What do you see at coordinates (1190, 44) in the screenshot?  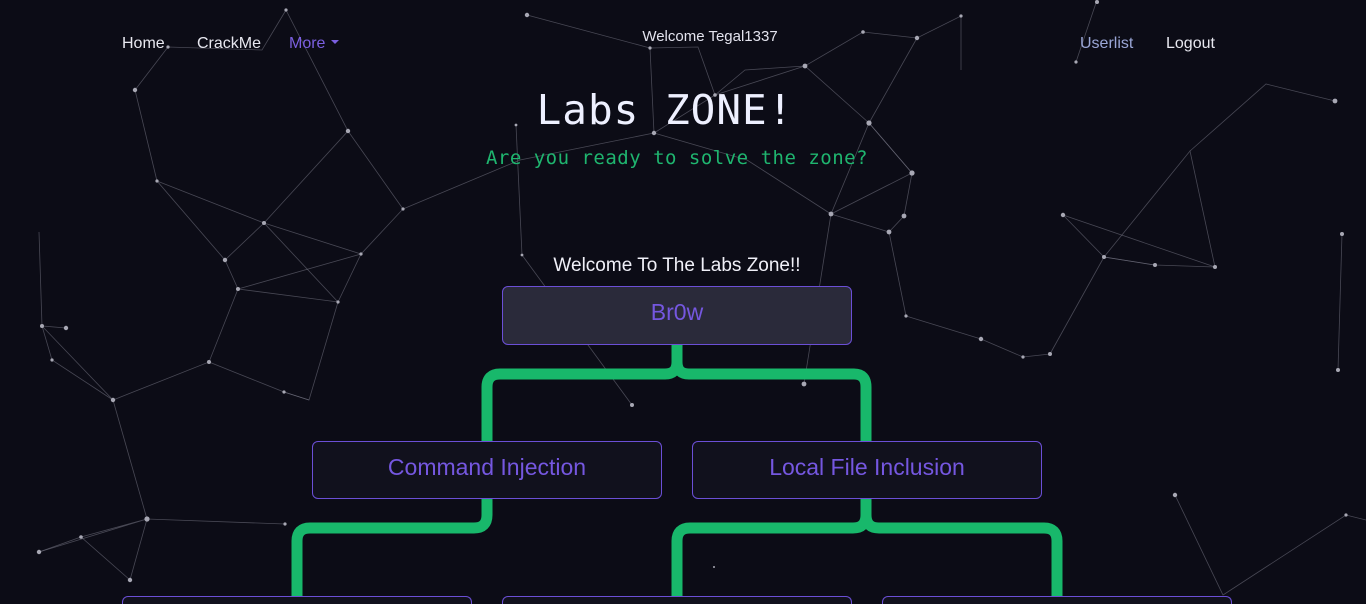 I see `nav-logout-link: Logout` at bounding box center [1190, 44].